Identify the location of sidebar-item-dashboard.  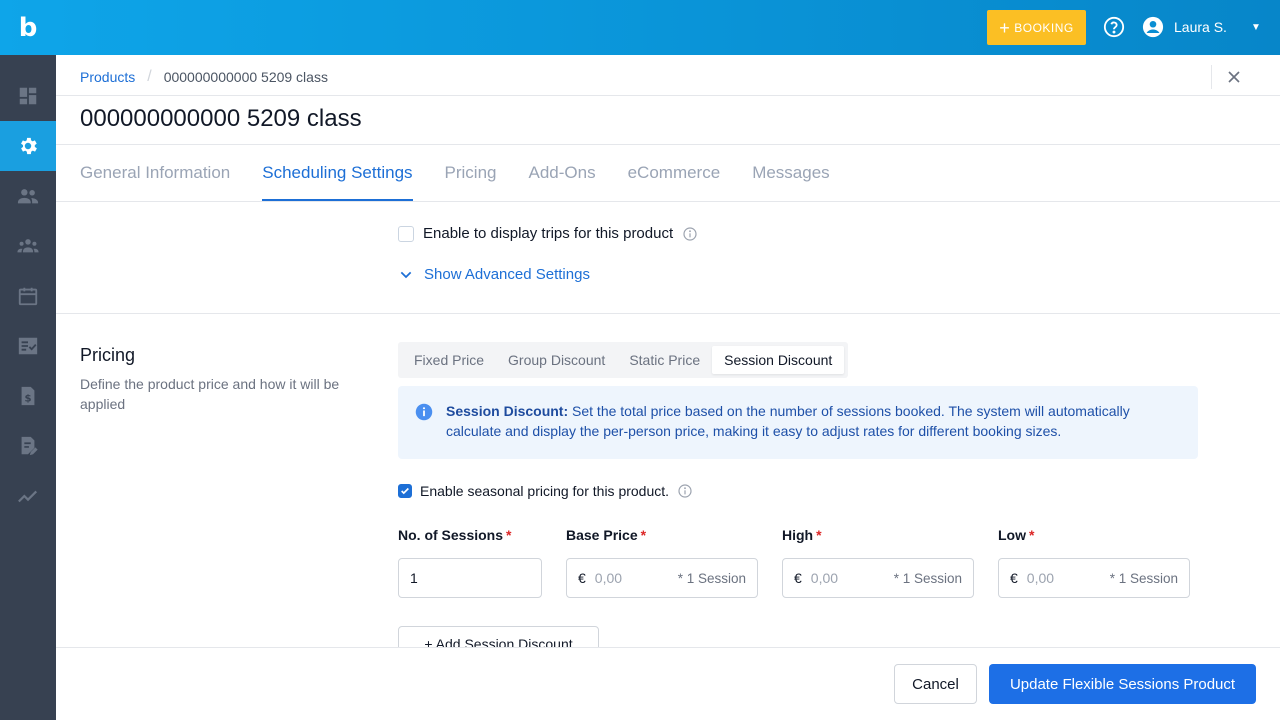
(28, 96).